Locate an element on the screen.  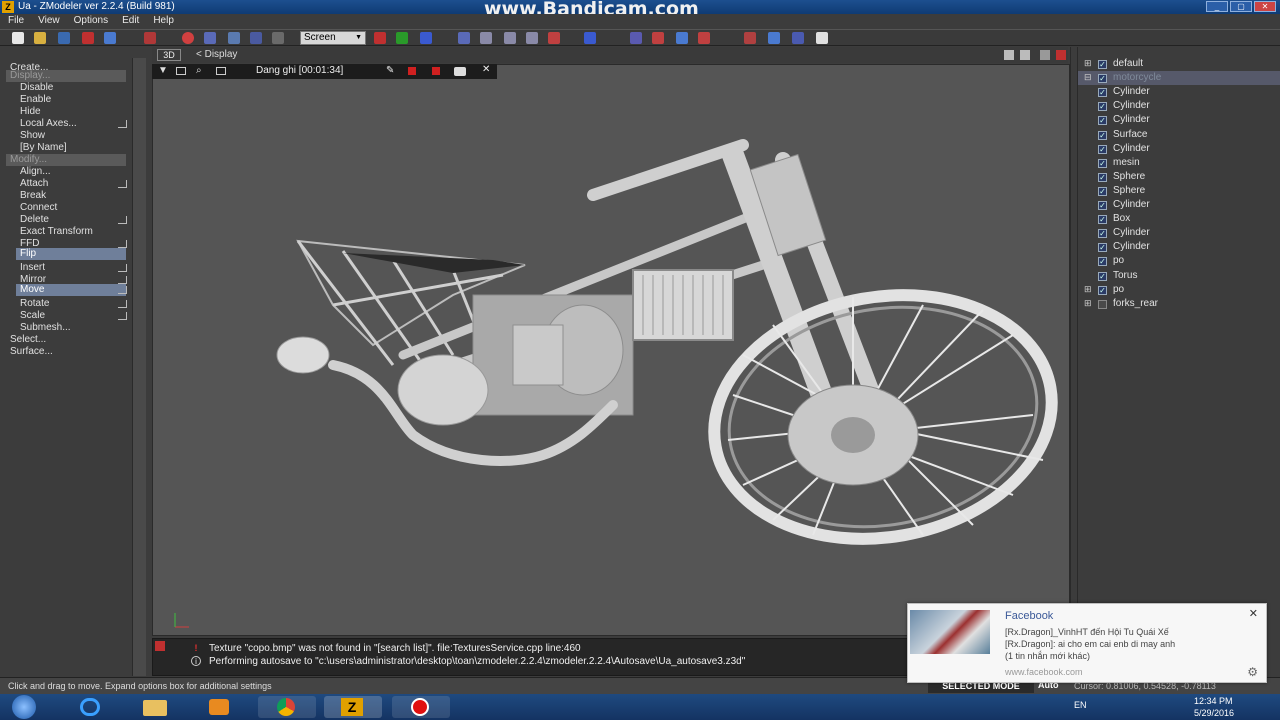
axis-y-icon is located at coordinates (402, 38).